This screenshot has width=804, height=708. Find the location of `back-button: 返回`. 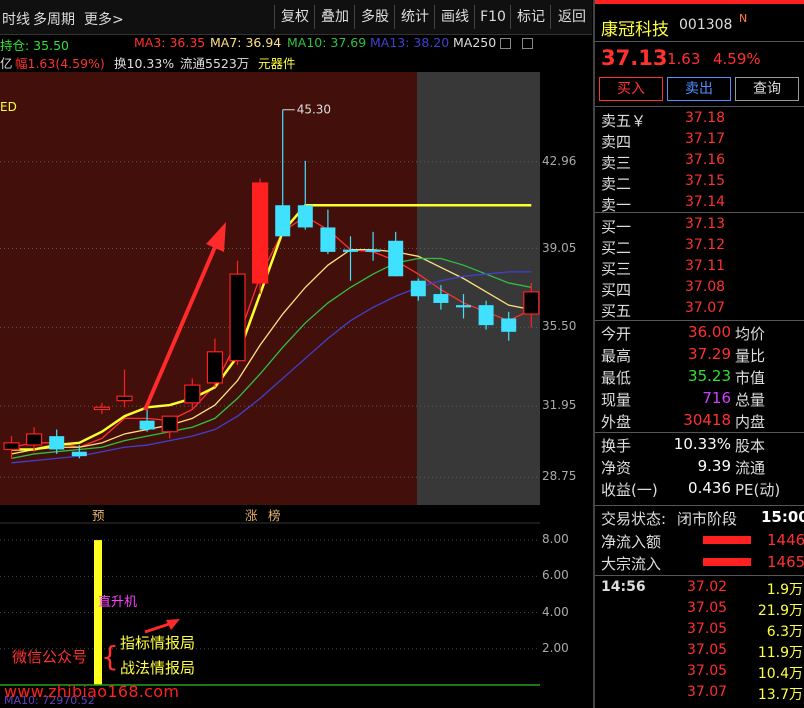

back-button: 返回 is located at coordinates (571, 17).